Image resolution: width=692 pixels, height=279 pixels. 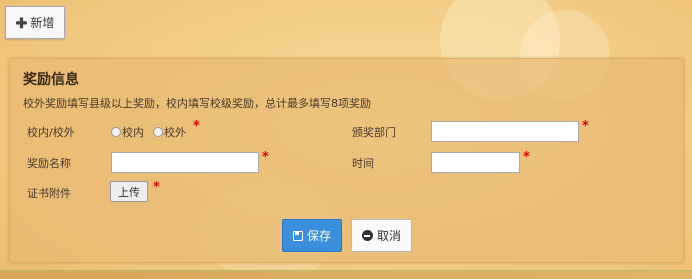 What do you see at coordinates (49, 193) in the screenshot?
I see `attachment-label: 证书附件` at bounding box center [49, 193].